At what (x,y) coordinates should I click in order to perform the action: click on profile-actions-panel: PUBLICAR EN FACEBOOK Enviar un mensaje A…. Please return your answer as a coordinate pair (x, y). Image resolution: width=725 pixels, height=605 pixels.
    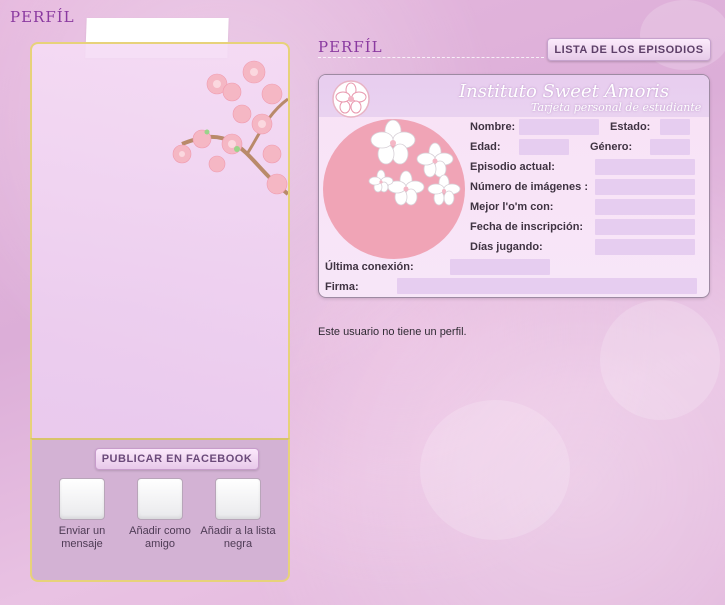
    Looking at the image, I should click on (160, 510).